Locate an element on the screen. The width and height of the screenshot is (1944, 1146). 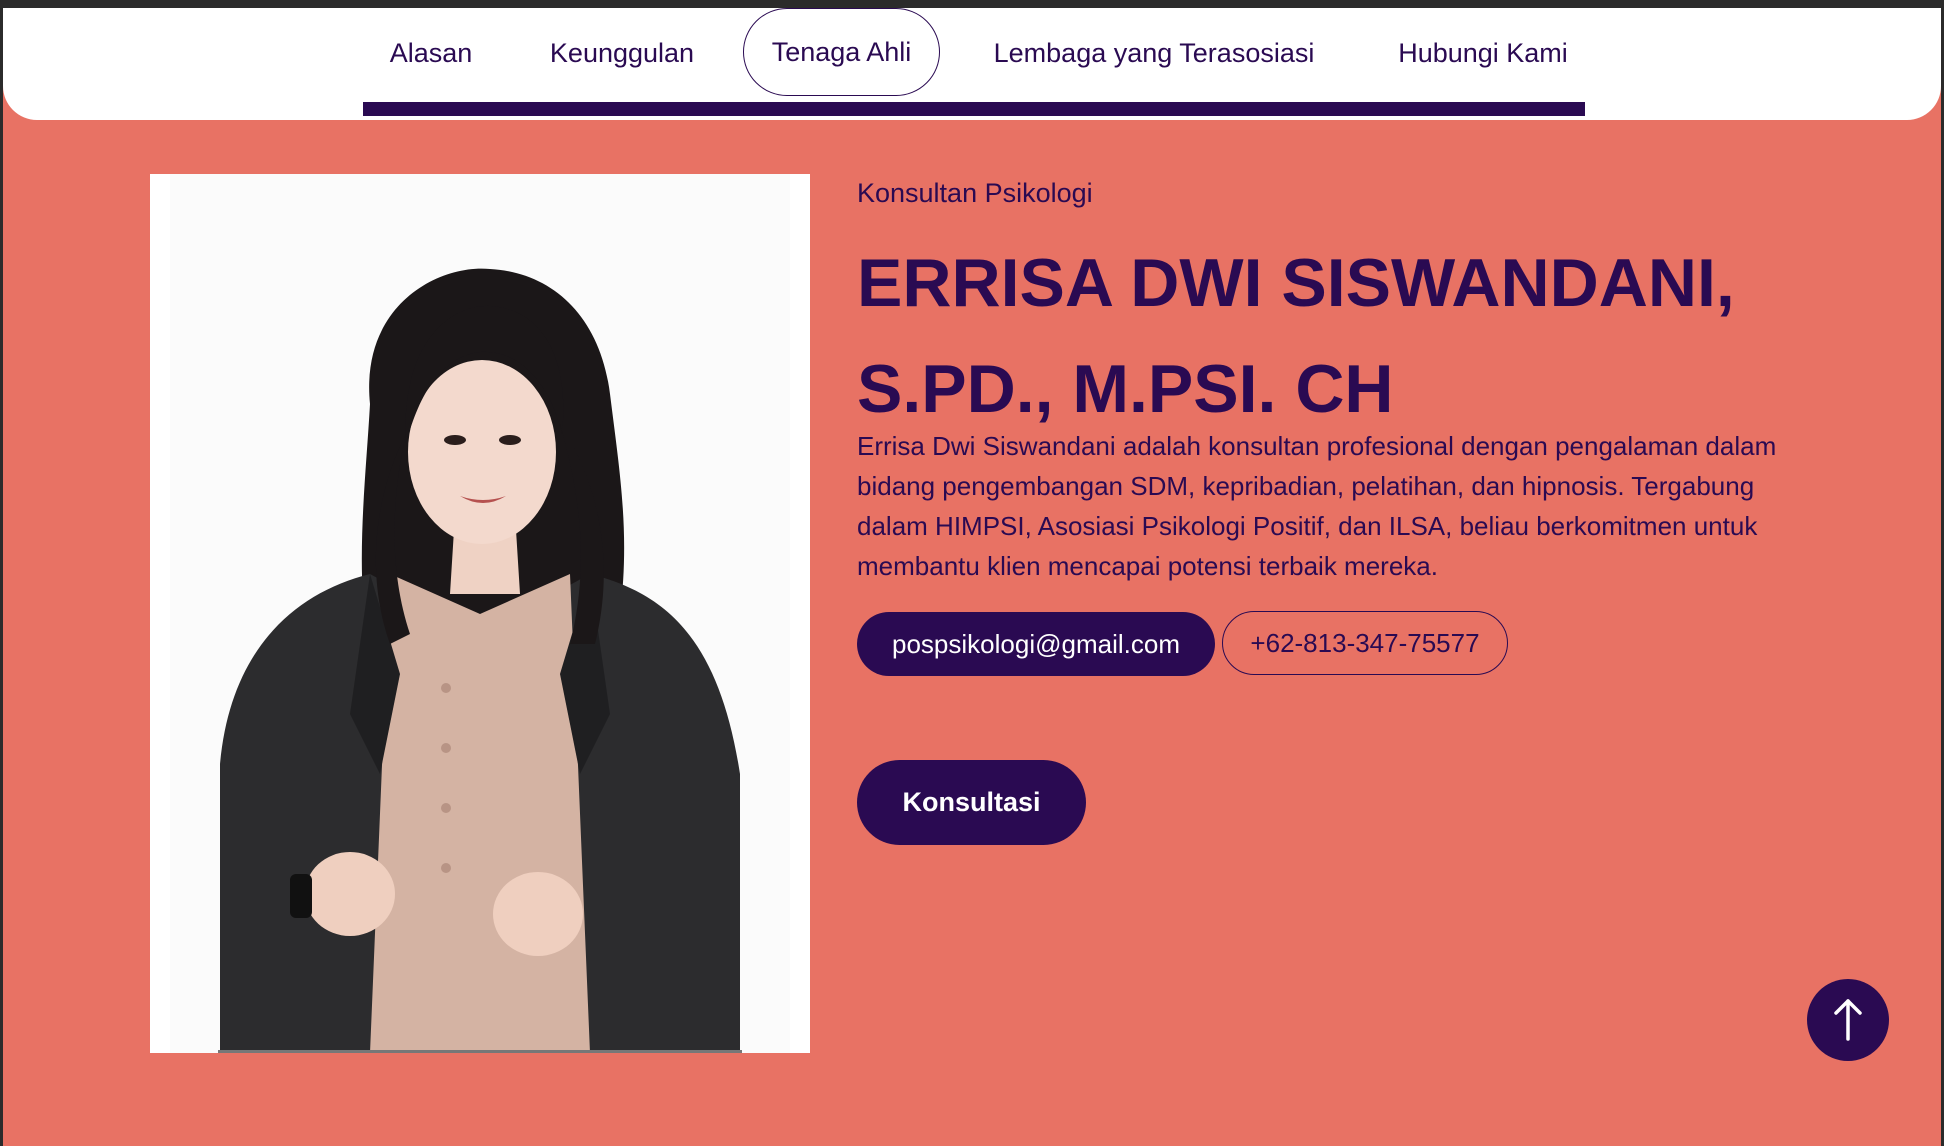
konsultasi-button: Konsultasi is located at coordinates (971, 802).